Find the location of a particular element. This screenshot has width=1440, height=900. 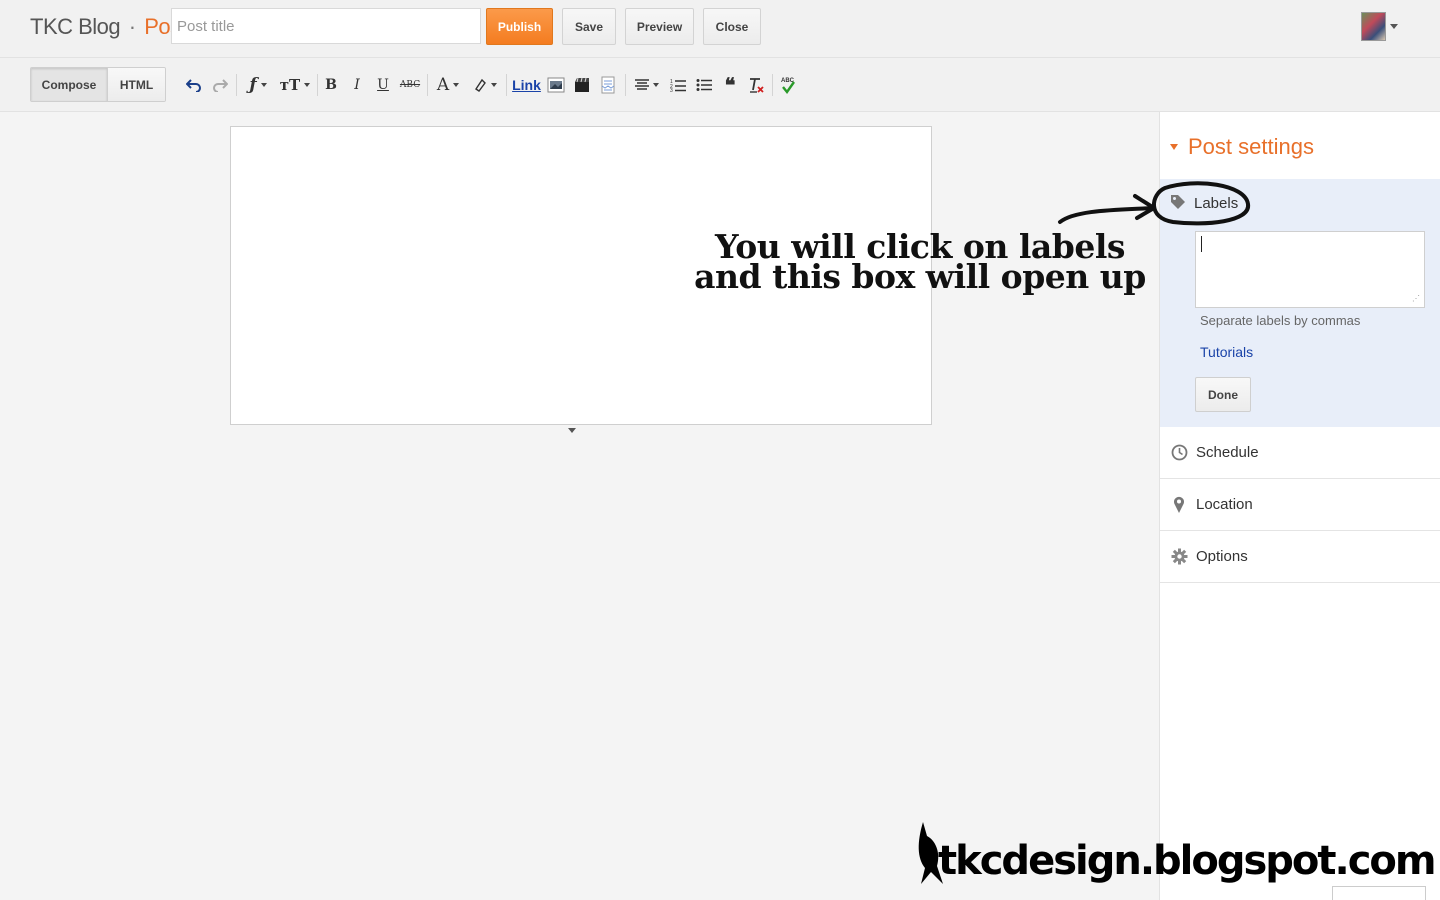

editor-mode-toggle: Compose HTML is located at coordinates (98, 84).